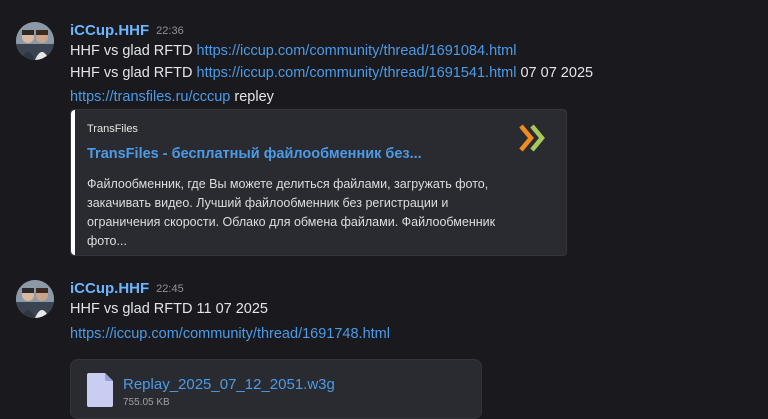 This screenshot has height=419, width=768. What do you see at coordinates (146, 402) in the screenshot?
I see `attachment-size: 755.05 KB` at bounding box center [146, 402].